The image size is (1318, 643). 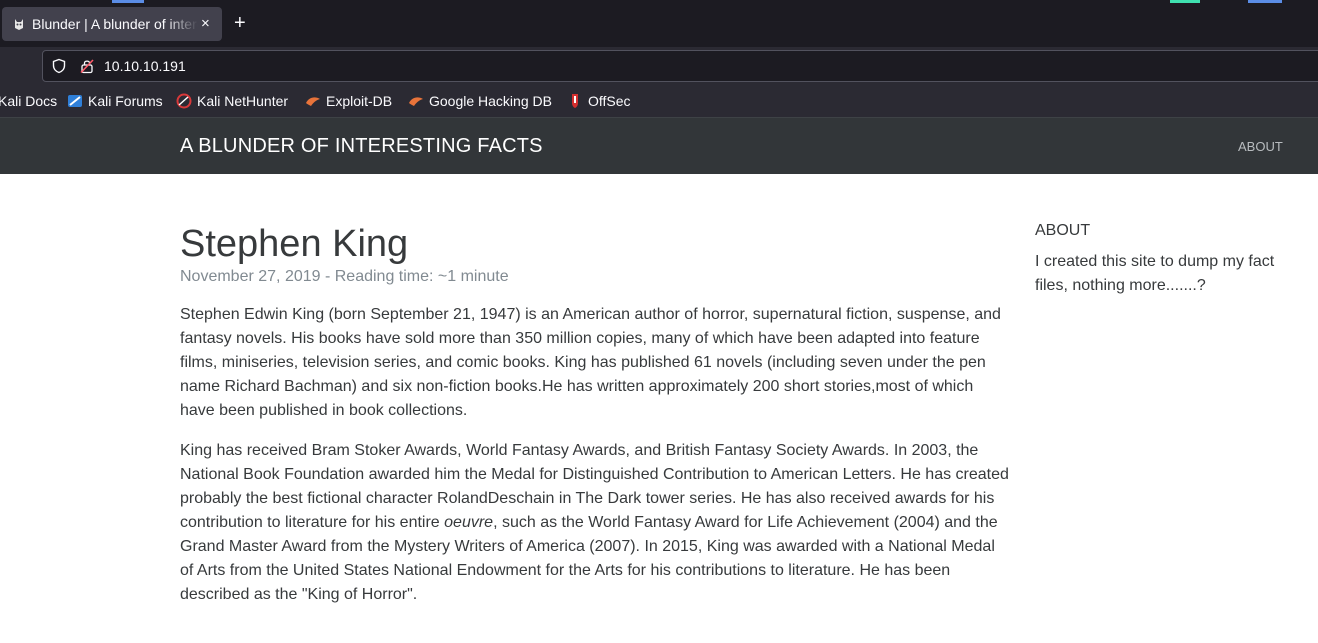 I want to click on bookmark-exploit-db: Exploit-DB, so click(x=348, y=101).